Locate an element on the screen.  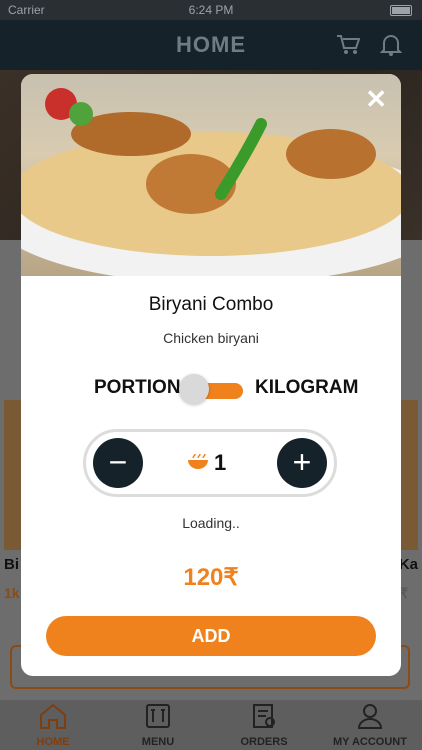
orders-icon is located at coordinates (264, 716).